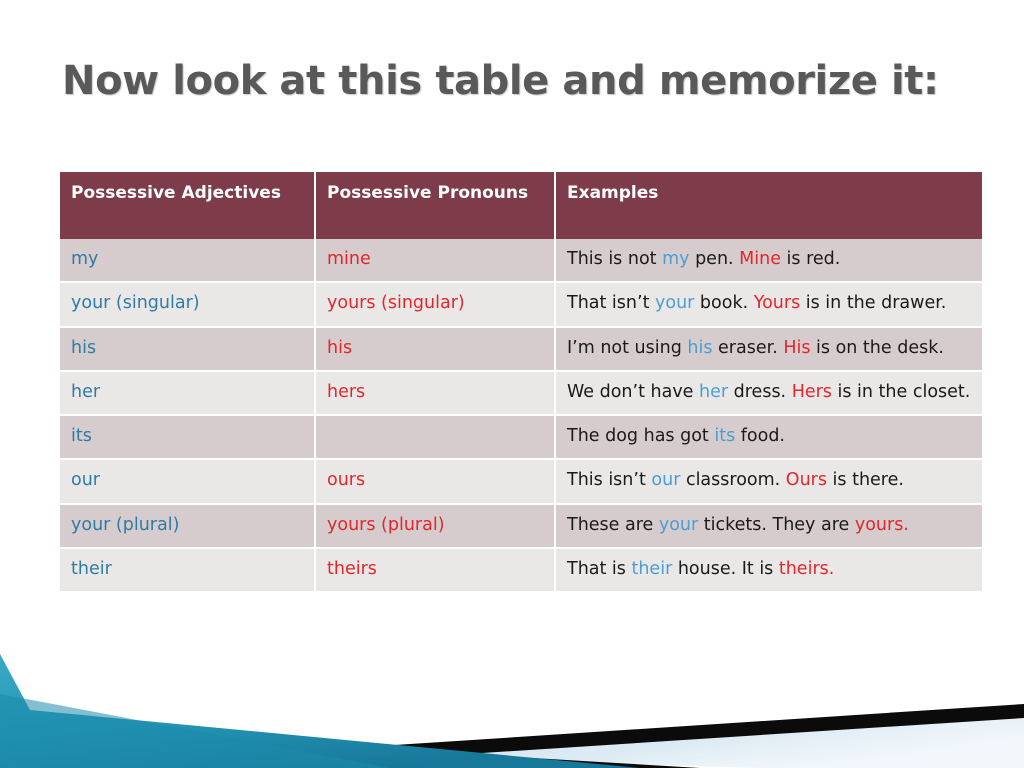 This screenshot has height=768, width=1024. Describe the element at coordinates (810, 259) in the screenshot. I see `example-text: is red.` at that location.